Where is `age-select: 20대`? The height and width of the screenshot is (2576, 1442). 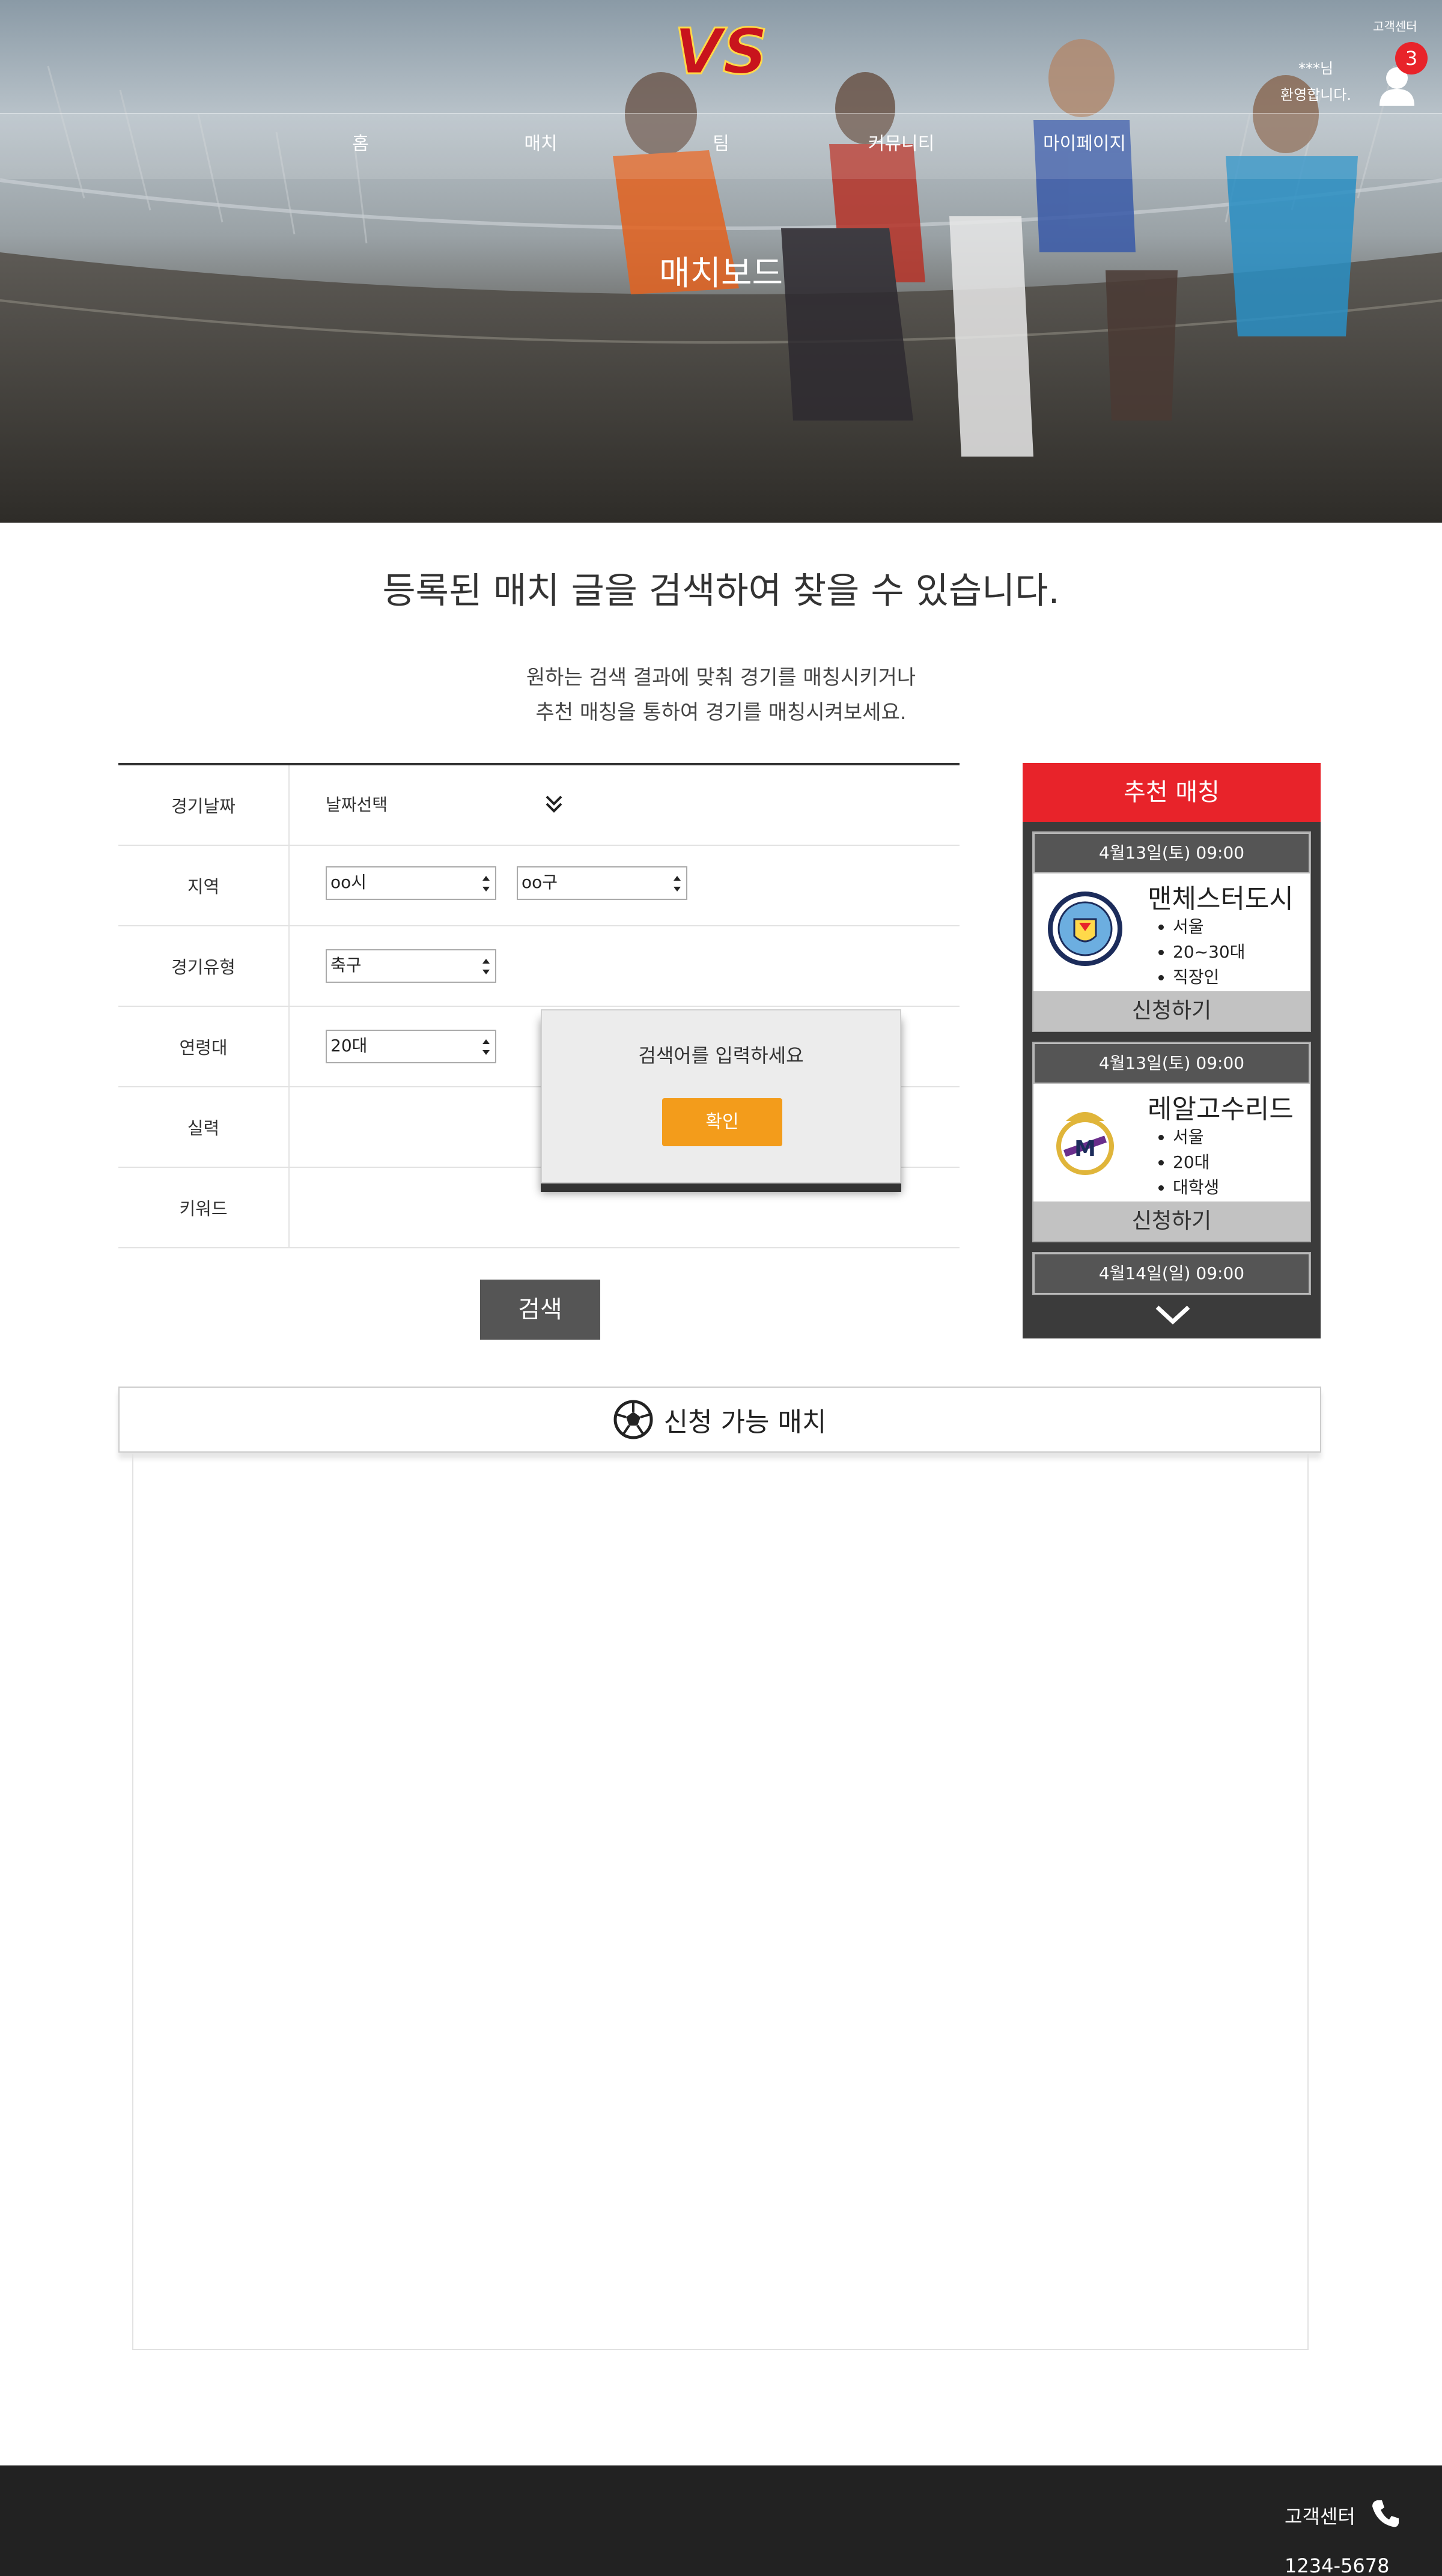 age-select: 20대 is located at coordinates (411, 1046).